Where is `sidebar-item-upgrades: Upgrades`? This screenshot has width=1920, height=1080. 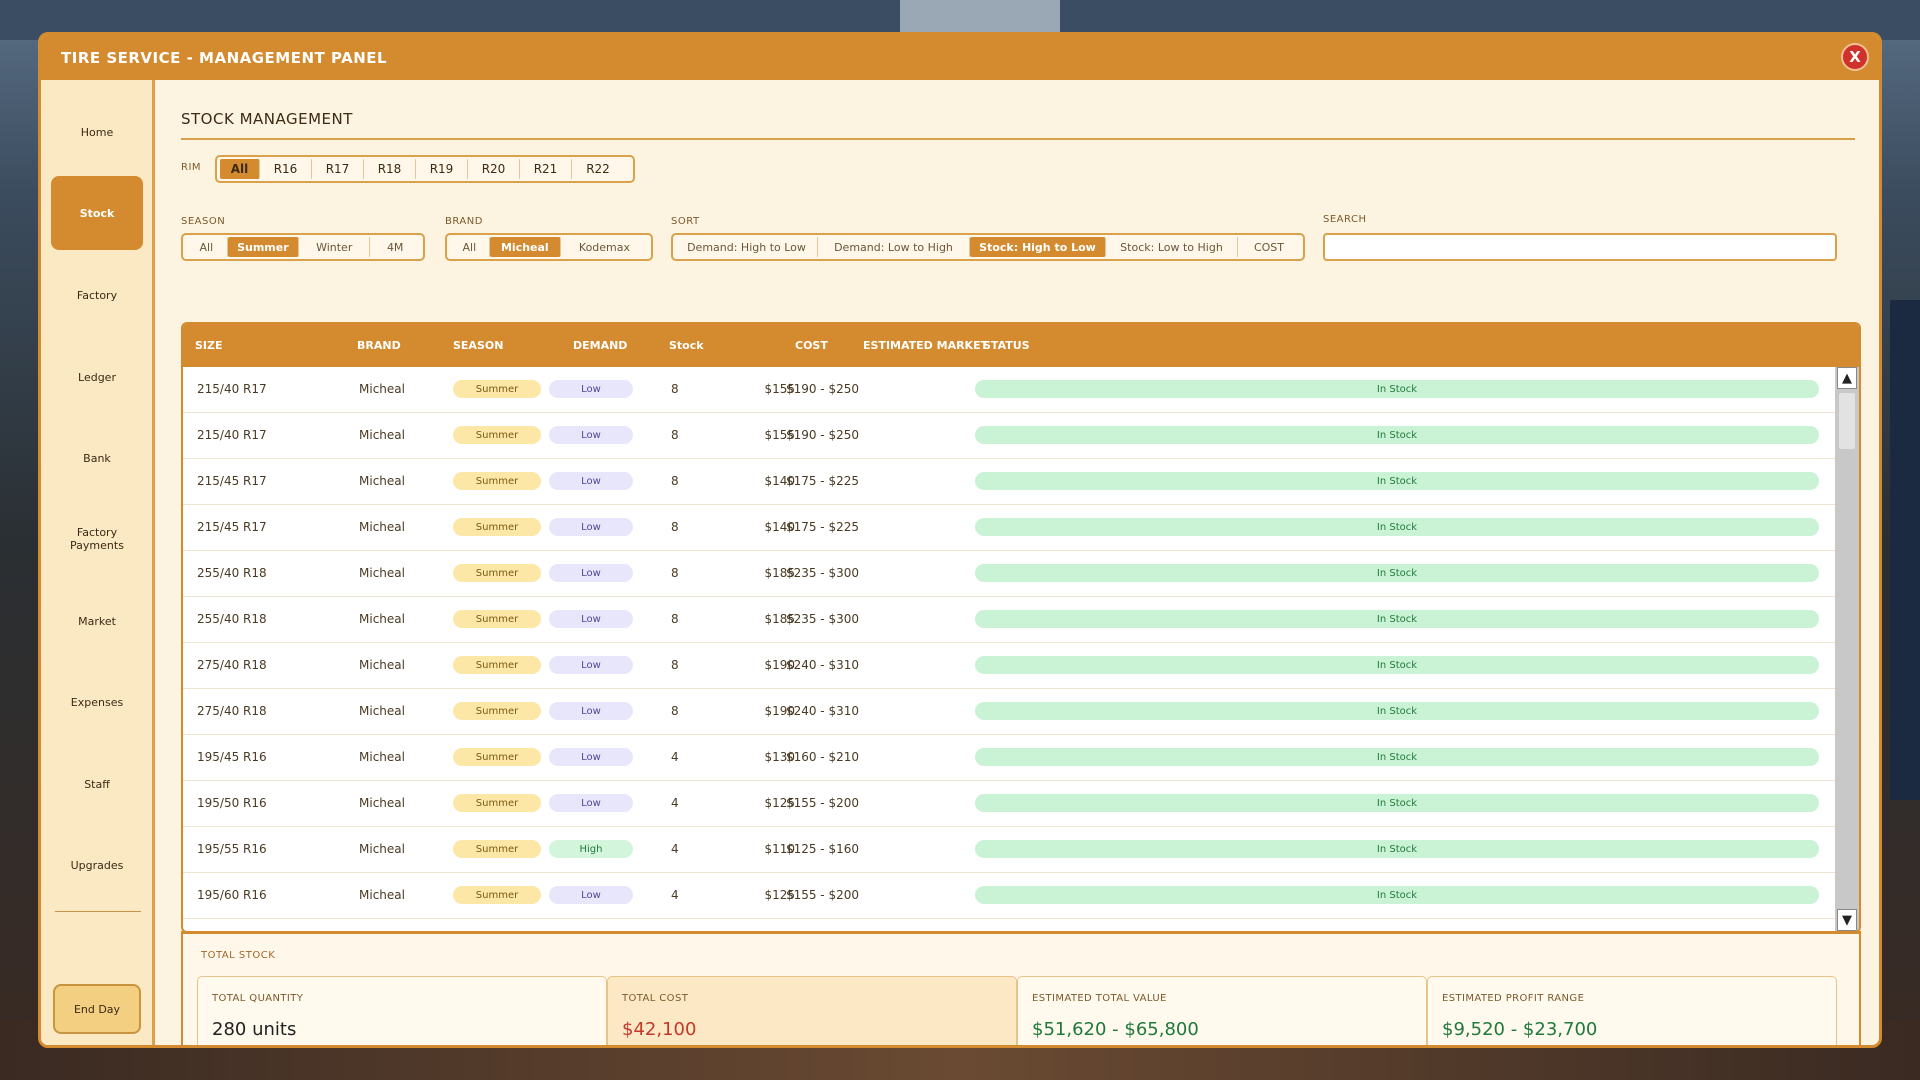
sidebar-item-upgrades: Upgrades is located at coordinates (97, 865).